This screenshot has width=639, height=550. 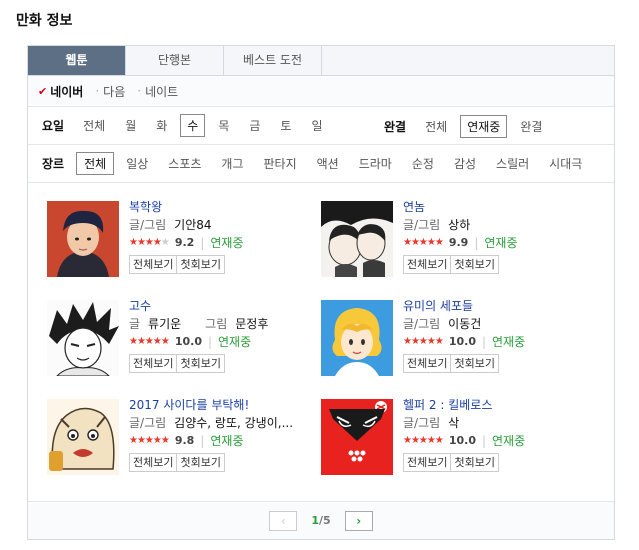 I want to click on day-filter-row: 요일 전체 월 화 수 목 금 토 일 완결 전체 연재중 완결, so click(x=321, y=126).